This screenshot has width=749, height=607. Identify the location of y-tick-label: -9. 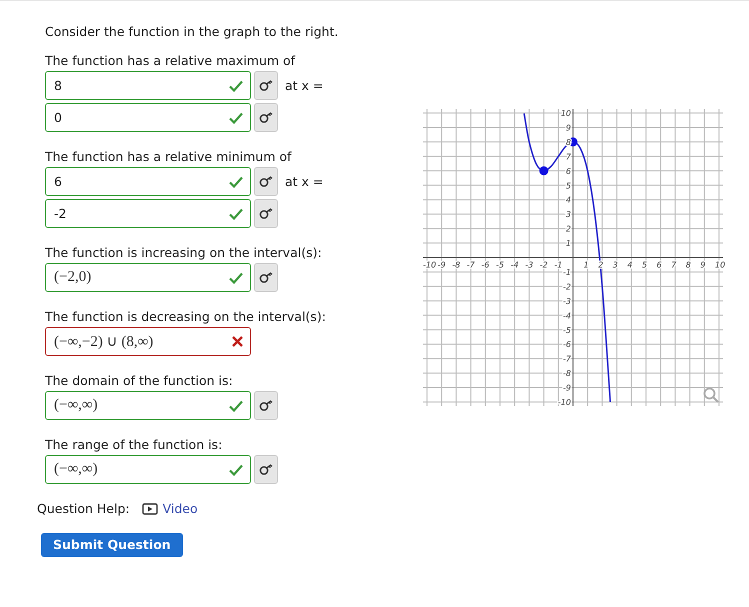
(567, 388).